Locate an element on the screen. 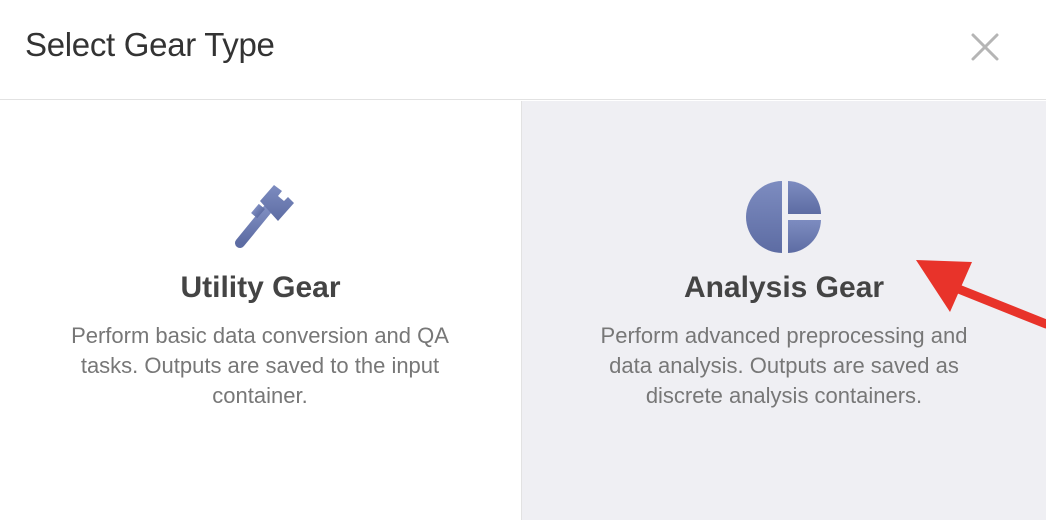 Image resolution: width=1046 pixels, height=520 pixels. utility-gear-title: Utility Gear is located at coordinates (260, 287).